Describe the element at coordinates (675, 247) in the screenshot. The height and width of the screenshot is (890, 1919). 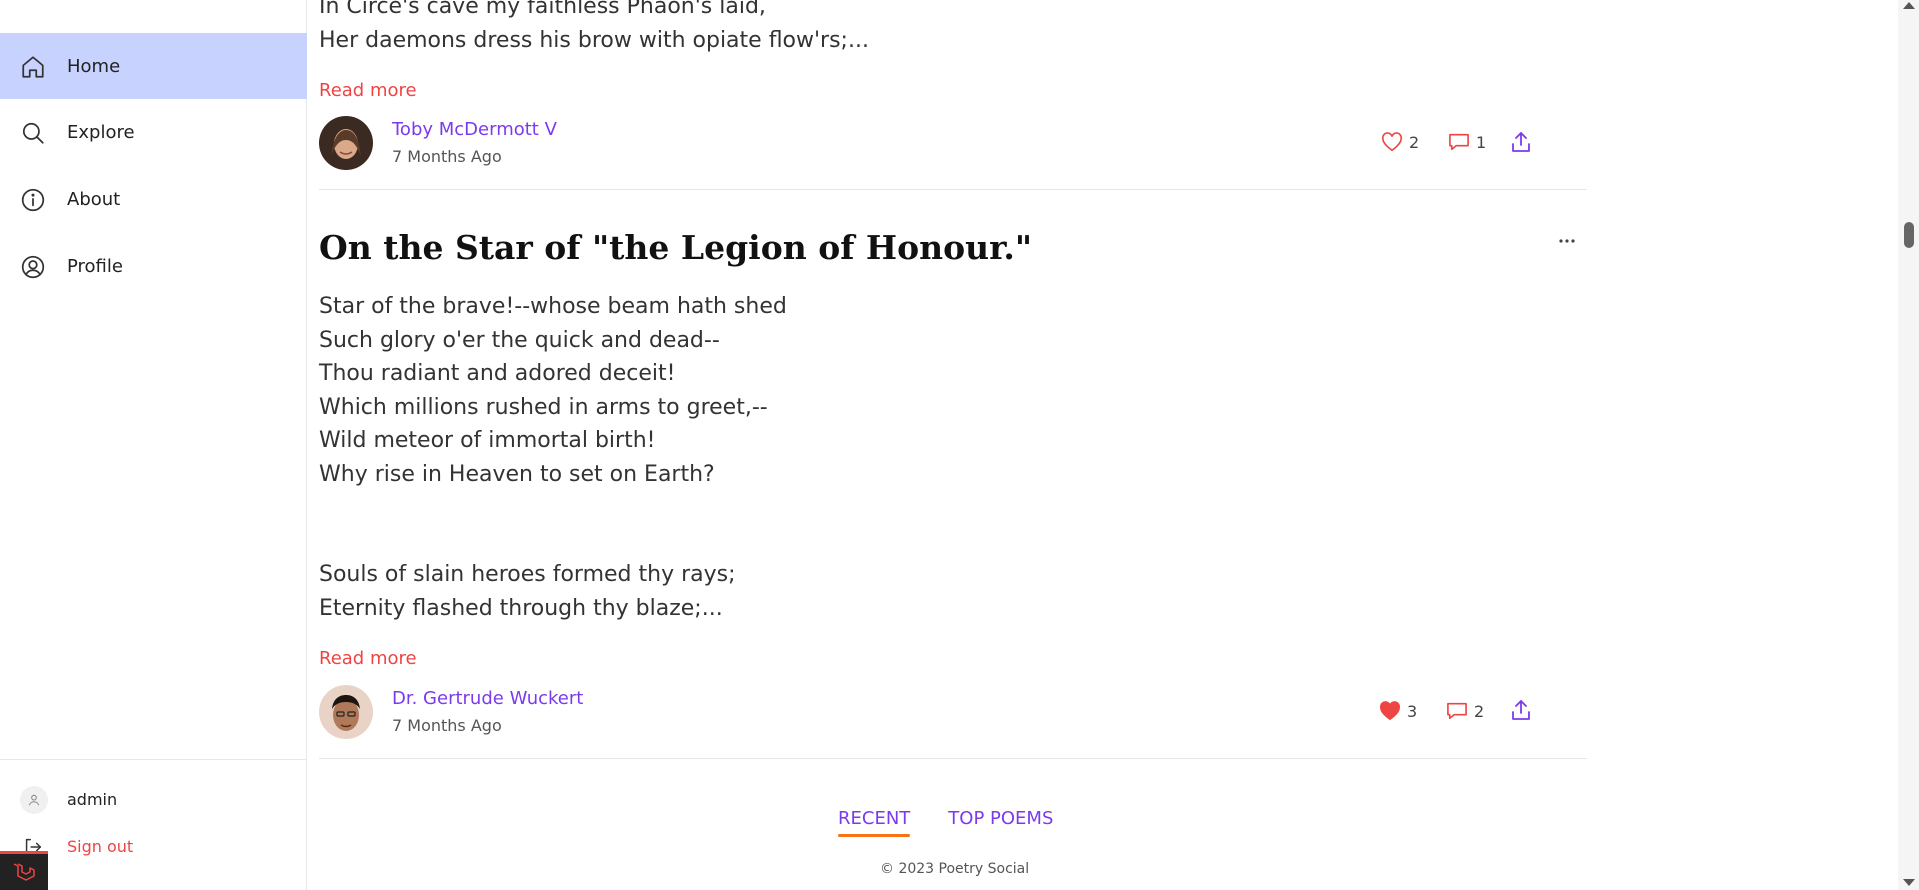
I see `poem-title: On the Star of "the Legion of Honour."` at that location.